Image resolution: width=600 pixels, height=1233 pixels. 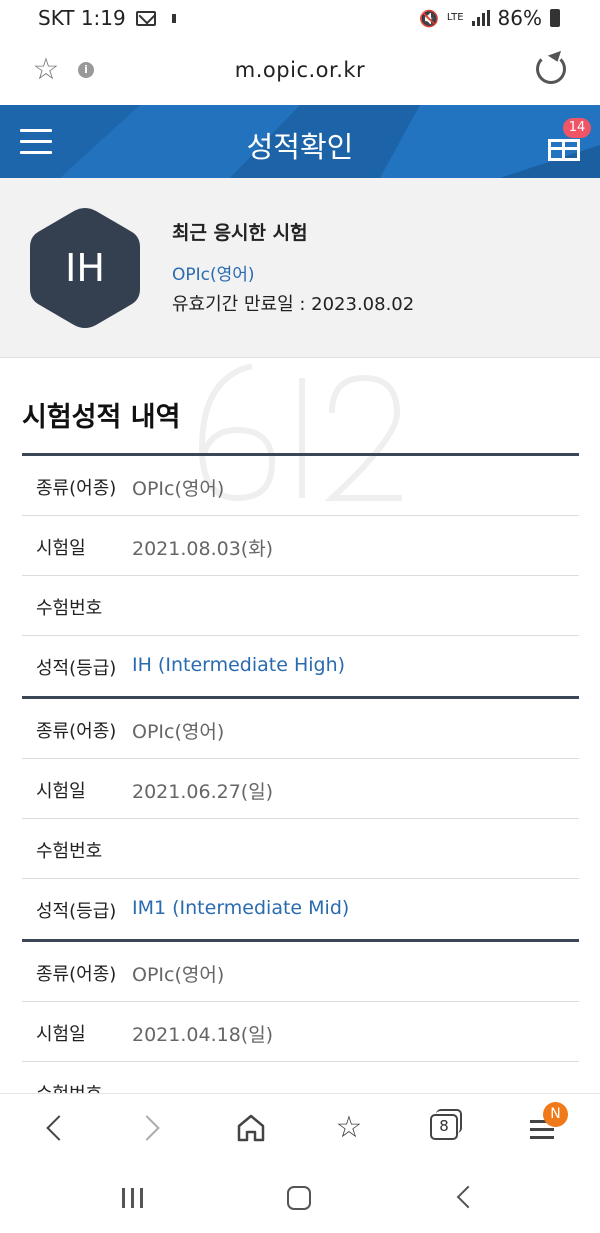 What do you see at coordinates (349, 1128) in the screenshot?
I see `bookmarks-icon: ☆` at bounding box center [349, 1128].